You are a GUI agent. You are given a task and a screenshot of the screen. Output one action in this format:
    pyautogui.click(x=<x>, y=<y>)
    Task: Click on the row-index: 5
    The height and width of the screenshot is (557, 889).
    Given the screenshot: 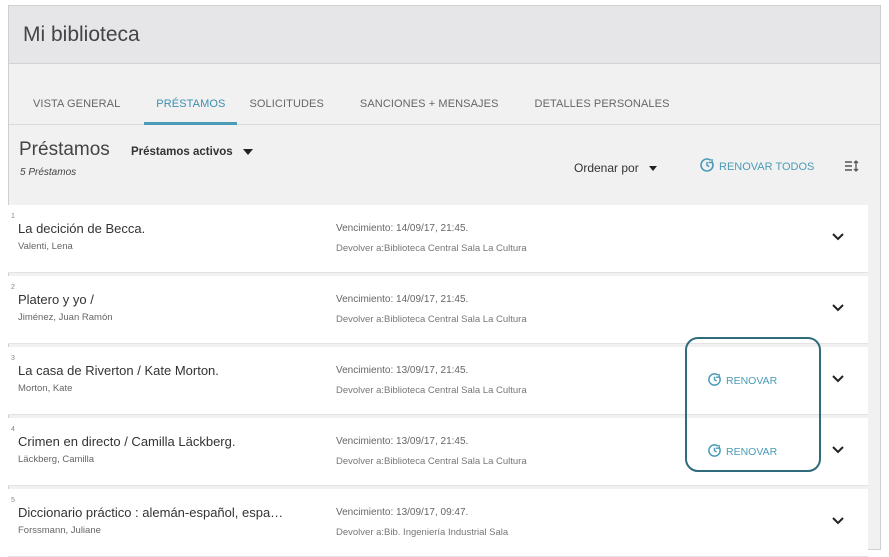 What is the action you would take?
    pyautogui.click(x=13, y=500)
    